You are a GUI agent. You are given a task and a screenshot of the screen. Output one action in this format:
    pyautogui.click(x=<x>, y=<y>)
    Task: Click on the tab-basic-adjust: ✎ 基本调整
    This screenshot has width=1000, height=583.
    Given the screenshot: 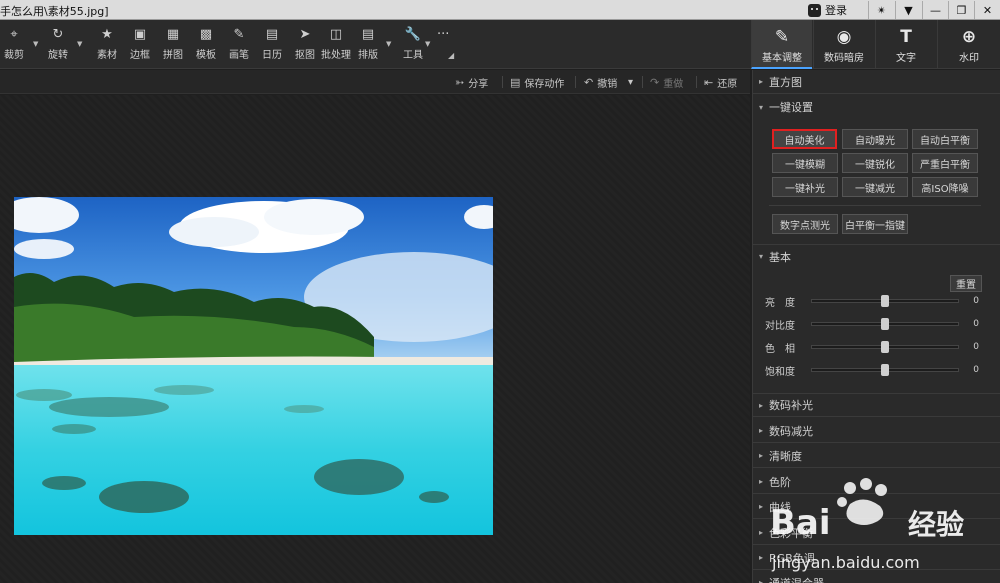 What is the action you would take?
    pyautogui.click(x=781, y=44)
    